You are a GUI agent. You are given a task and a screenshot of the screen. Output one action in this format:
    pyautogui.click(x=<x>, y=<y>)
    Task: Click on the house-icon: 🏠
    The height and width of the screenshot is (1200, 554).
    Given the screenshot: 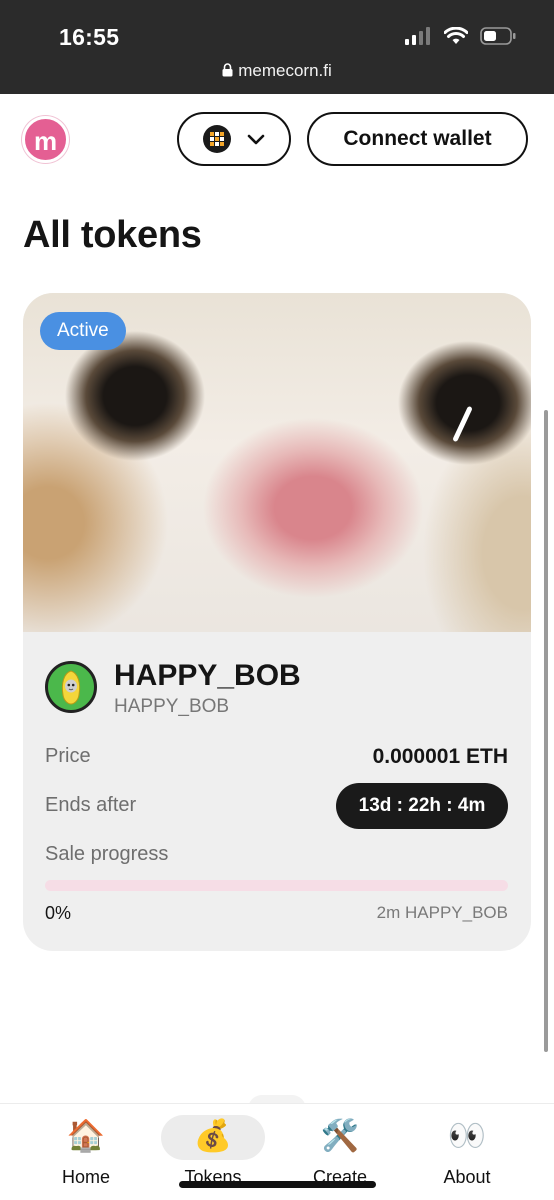 What is the action you would take?
    pyautogui.click(x=86, y=1135)
    